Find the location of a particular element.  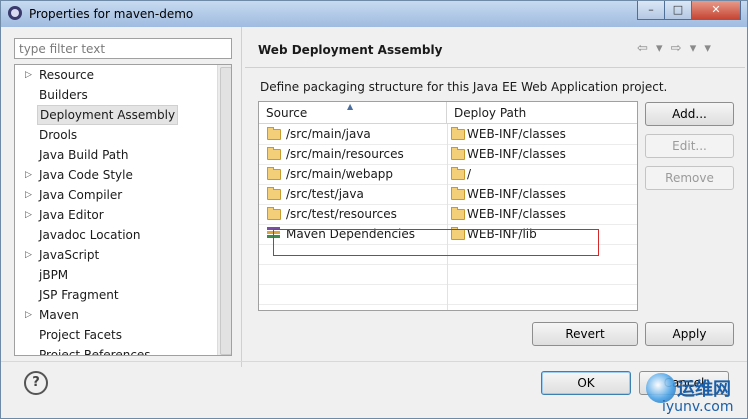

nav-item-java-compiler: ▷ Java Compiler is located at coordinates (115, 195).